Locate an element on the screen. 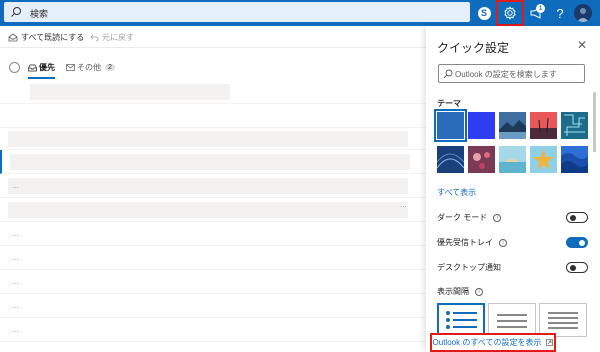 The image size is (600, 352). theme-swatch-mountain is located at coordinates (512, 125).